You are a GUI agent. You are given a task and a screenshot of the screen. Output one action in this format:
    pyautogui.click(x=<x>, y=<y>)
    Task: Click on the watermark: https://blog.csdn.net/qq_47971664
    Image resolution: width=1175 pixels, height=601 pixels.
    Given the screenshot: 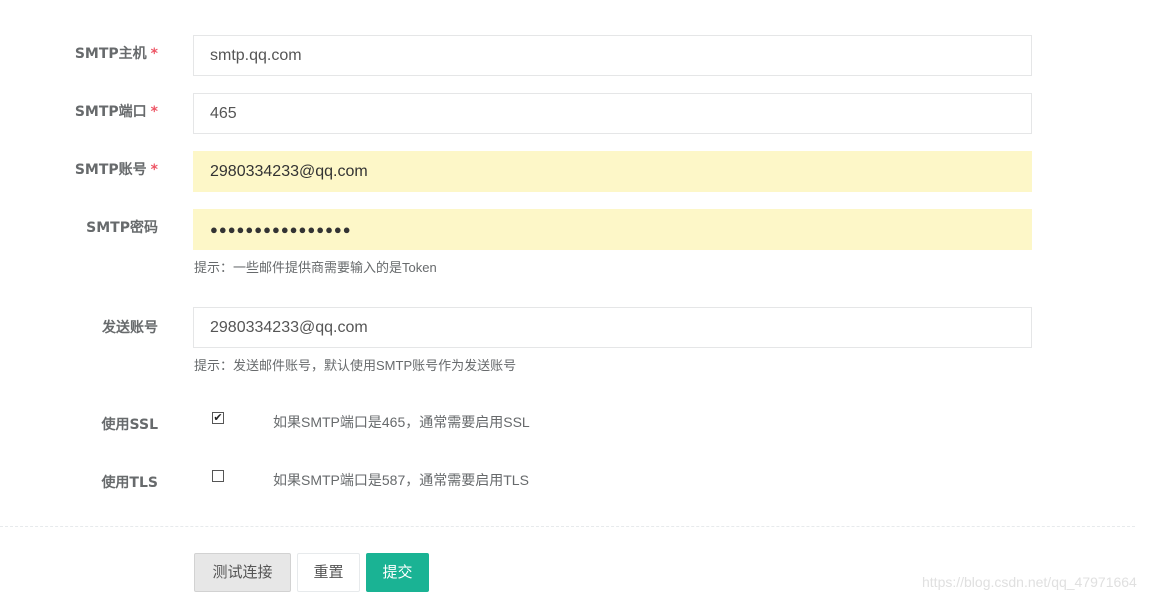 What is the action you would take?
    pyautogui.click(x=1029, y=582)
    